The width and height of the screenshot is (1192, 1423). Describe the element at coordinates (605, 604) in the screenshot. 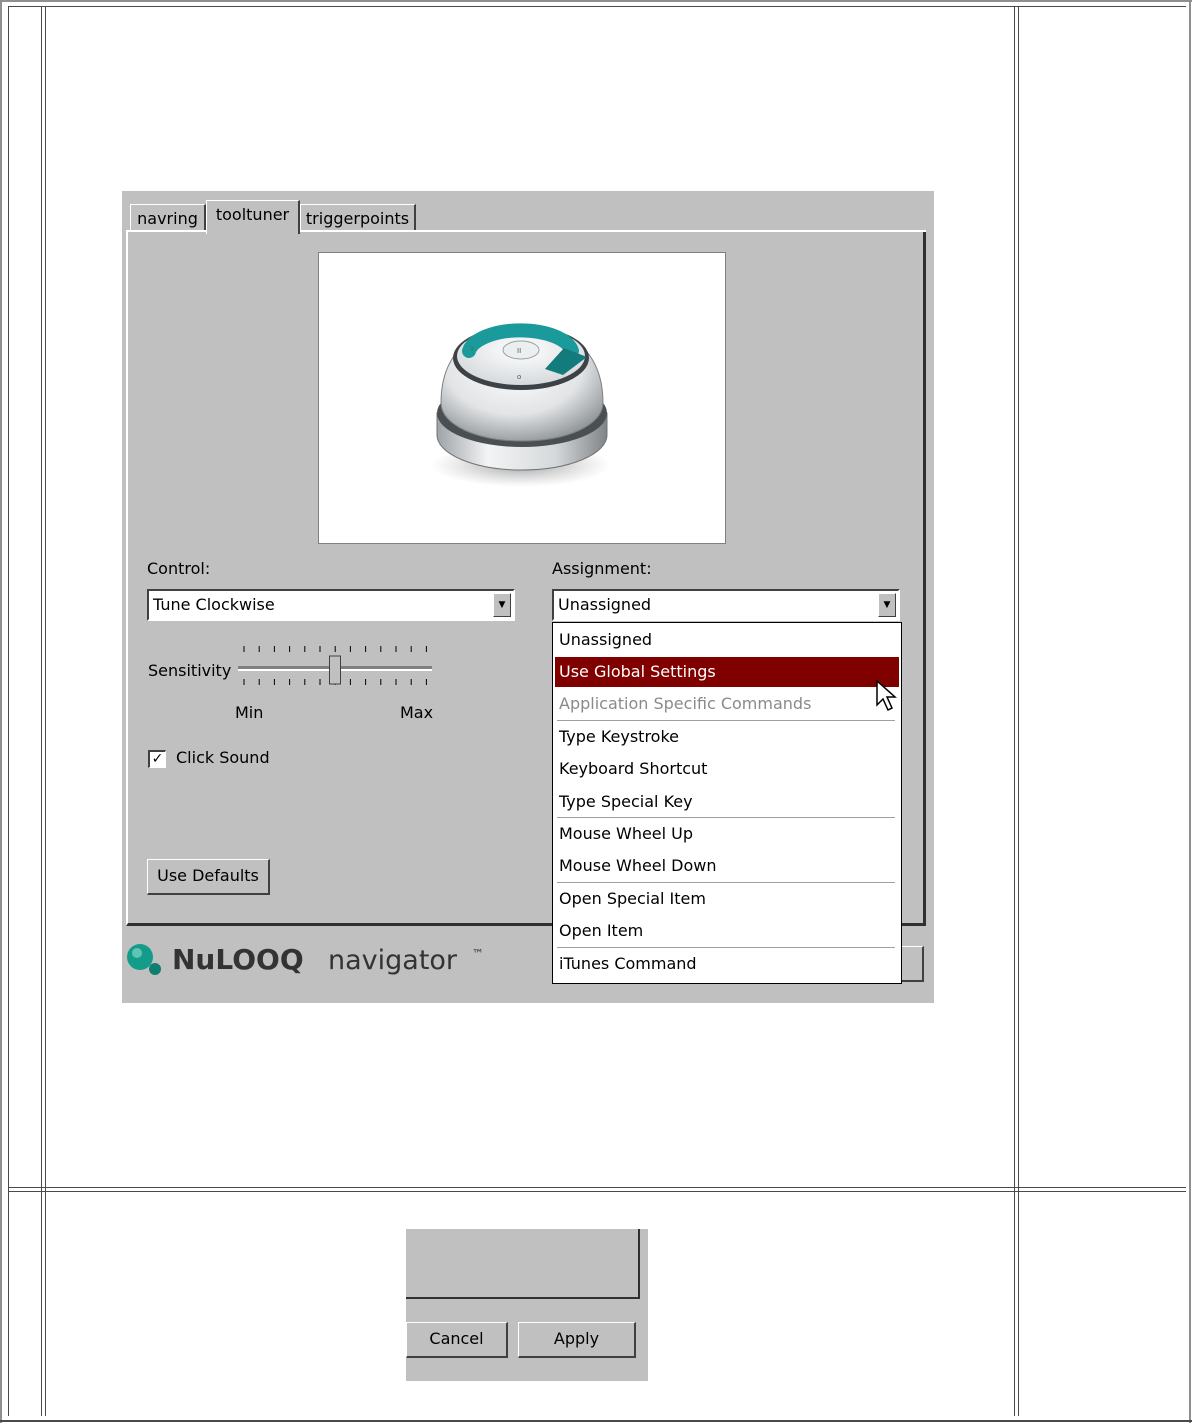

I see `assignment-value: Unassigned` at that location.